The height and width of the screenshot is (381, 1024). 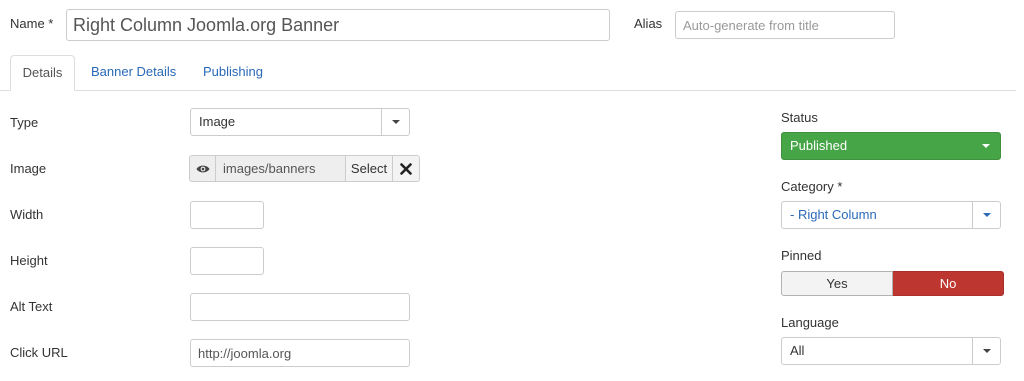 What do you see at coordinates (233, 73) in the screenshot?
I see `tab-publishing: Publishing` at bounding box center [233, 73].